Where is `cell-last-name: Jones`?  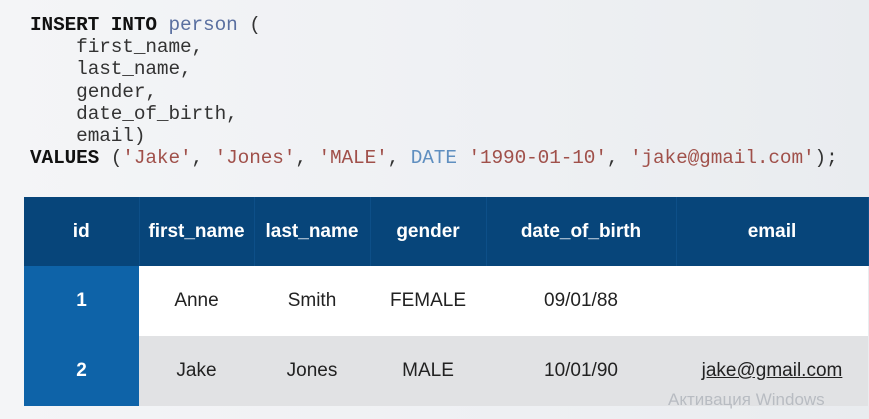 cell-last-name: Jones is located at coordinates (312, 371).